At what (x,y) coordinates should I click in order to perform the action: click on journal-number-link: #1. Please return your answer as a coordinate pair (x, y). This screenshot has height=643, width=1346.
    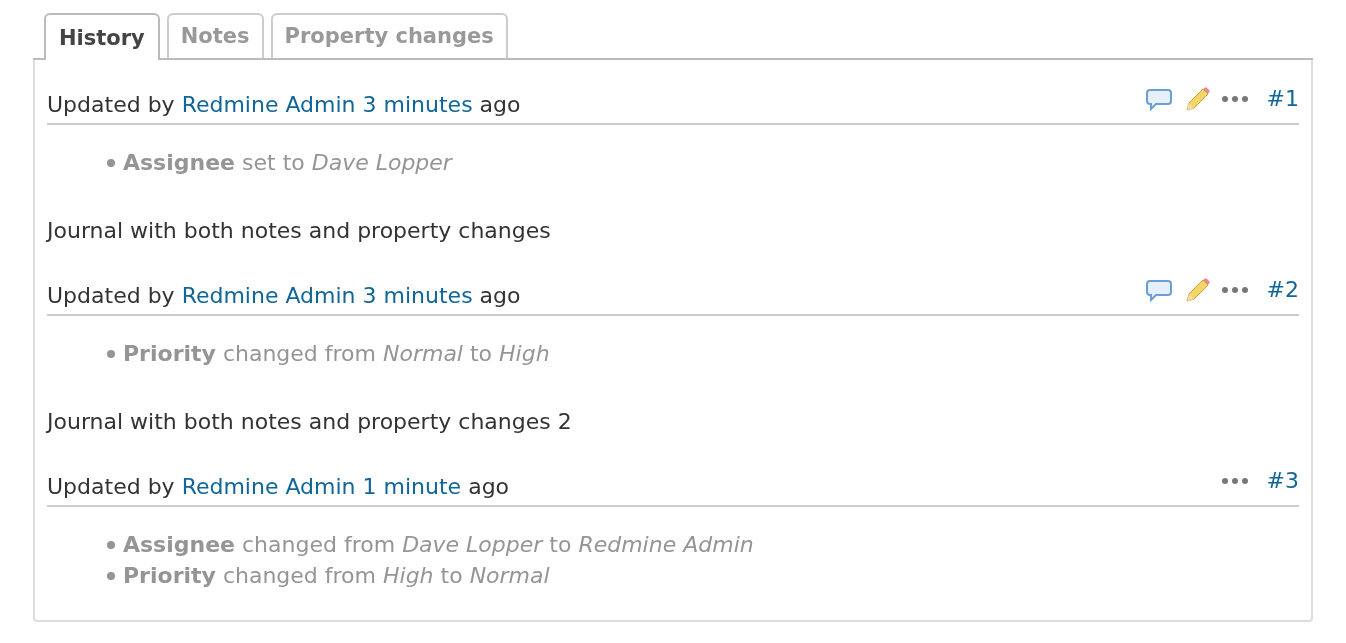
    Looking at the image, I should click on (1282, 98).